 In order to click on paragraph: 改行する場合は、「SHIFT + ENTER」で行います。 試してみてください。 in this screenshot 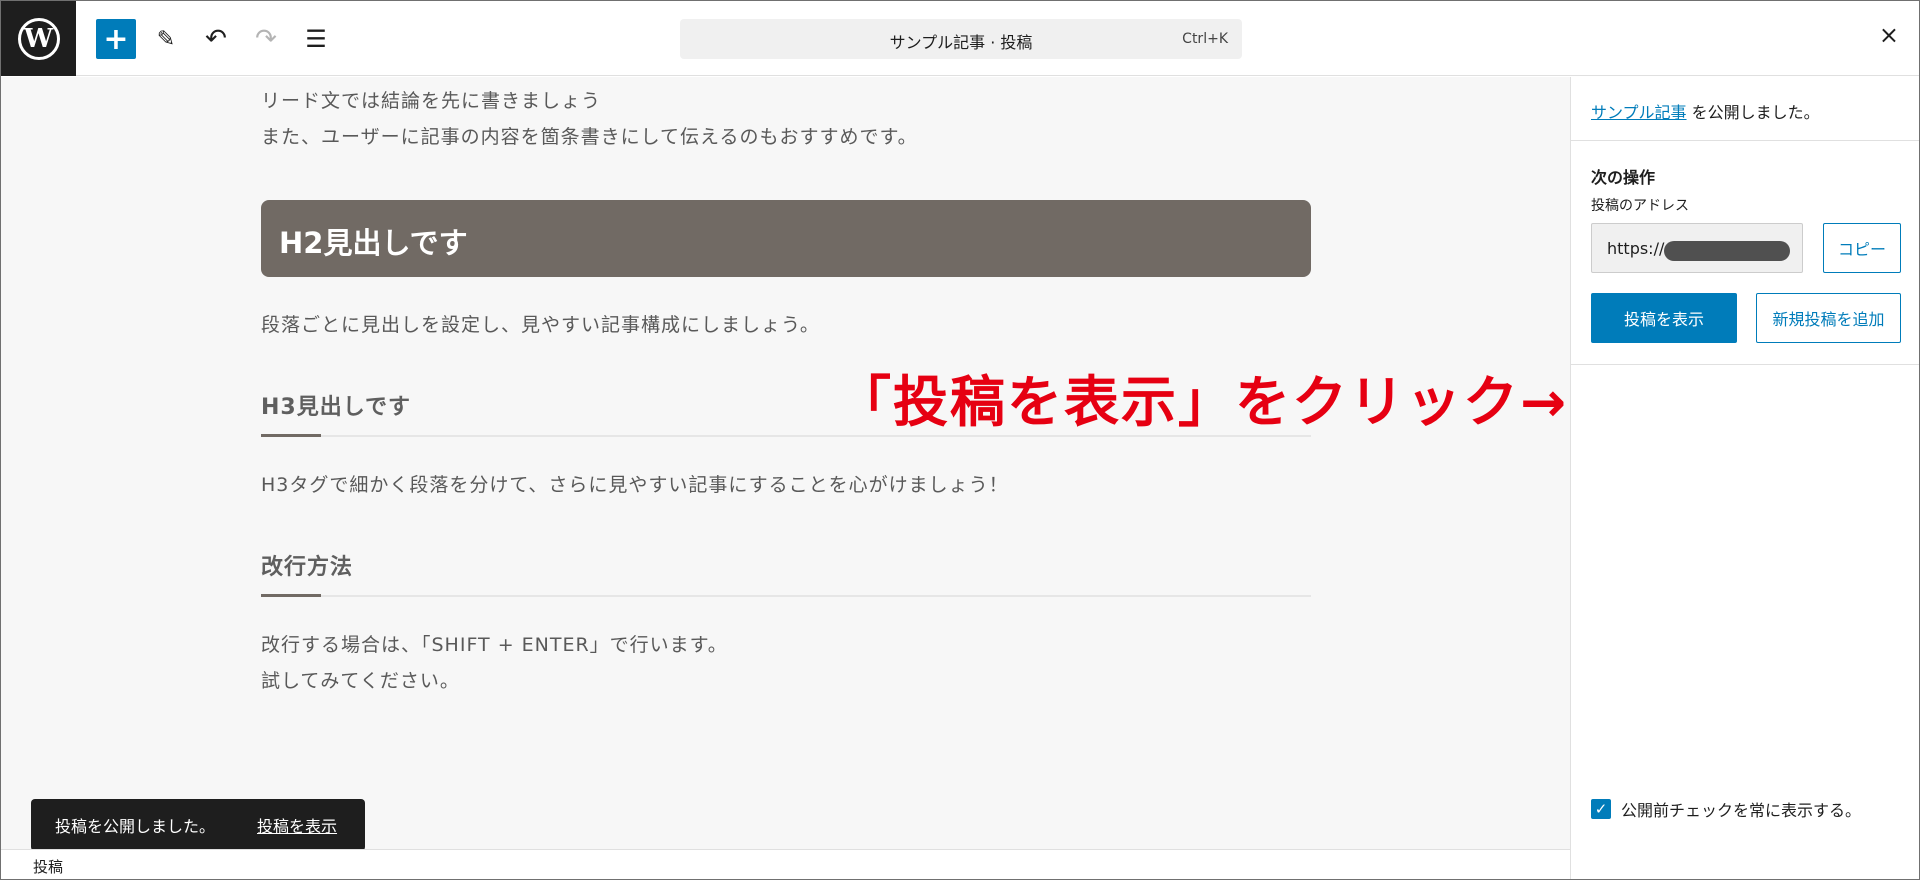, I will do `click(786, 663)`.